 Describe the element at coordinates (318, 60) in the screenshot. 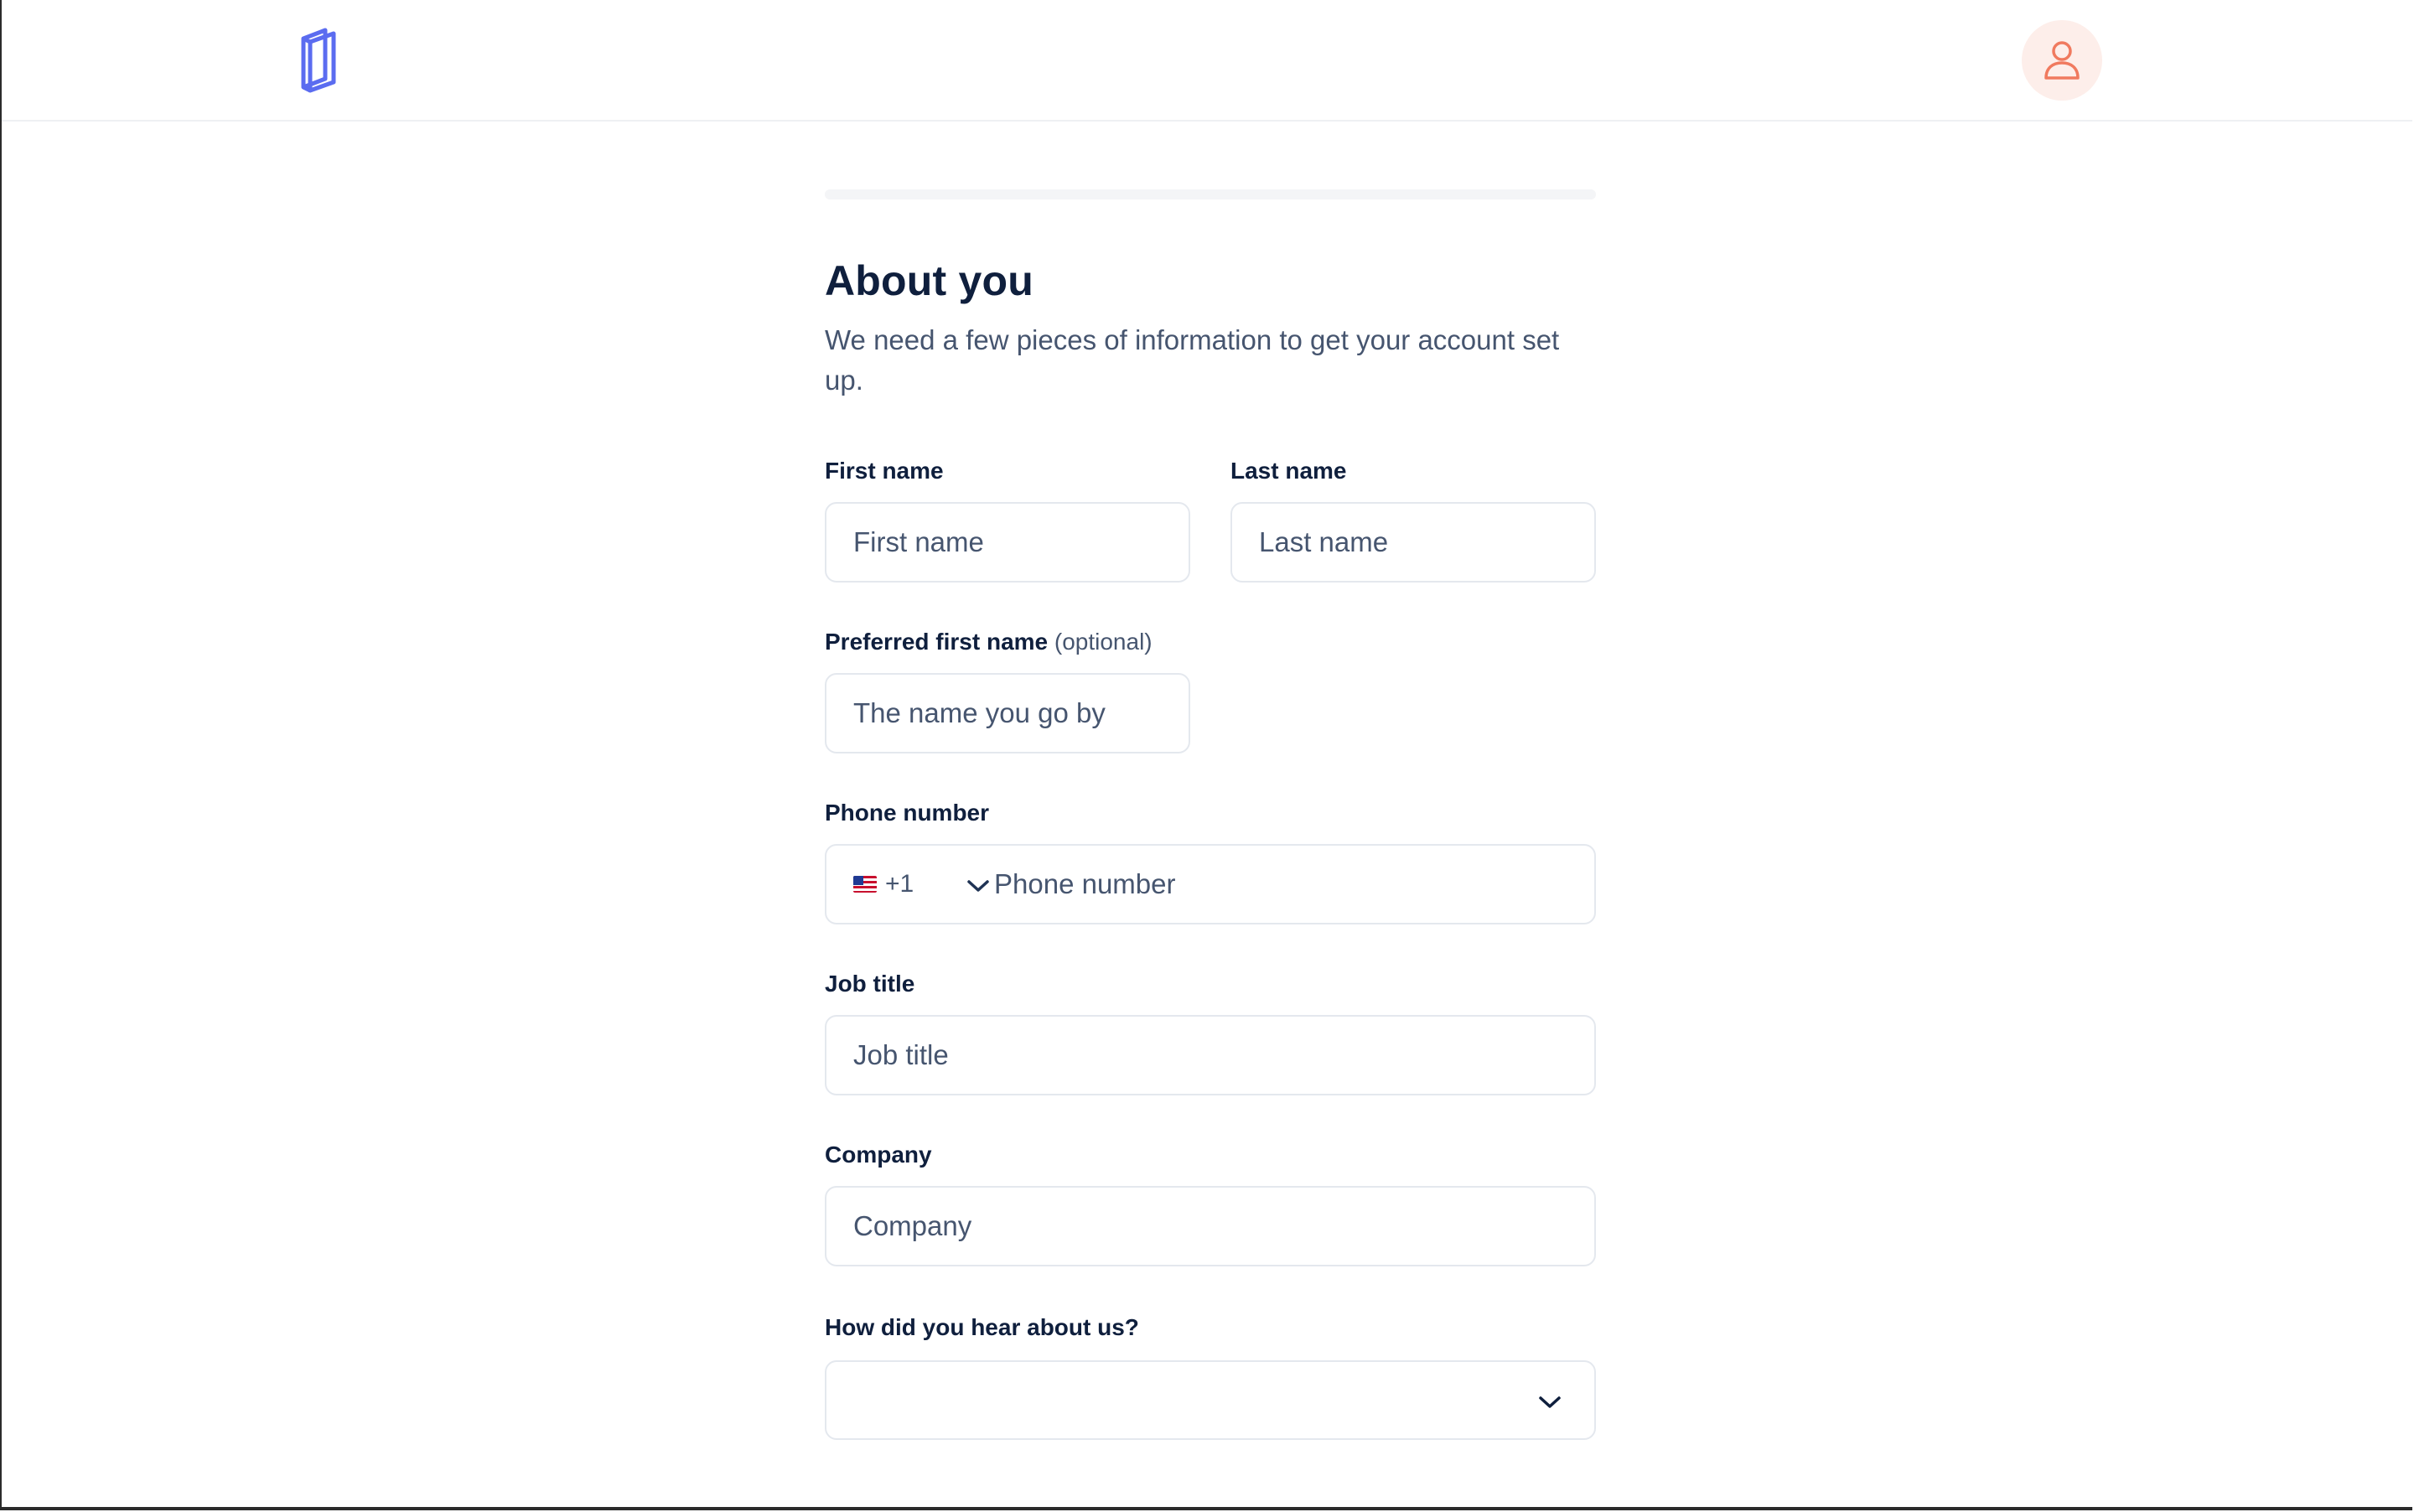

I see `book-logo-icon` at that location.